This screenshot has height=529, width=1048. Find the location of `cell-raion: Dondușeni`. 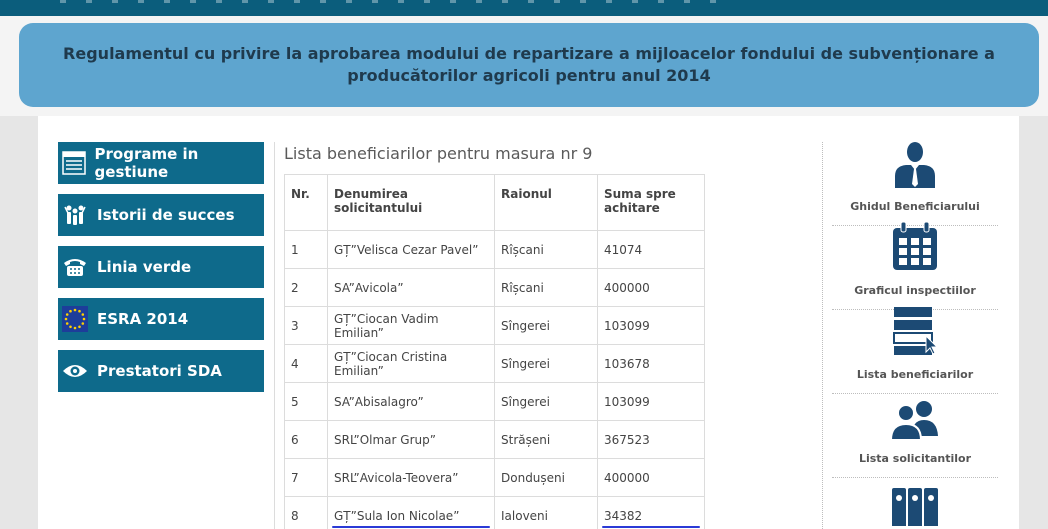

cell-raion: Dondușeni is located at coordinates (546, 477).